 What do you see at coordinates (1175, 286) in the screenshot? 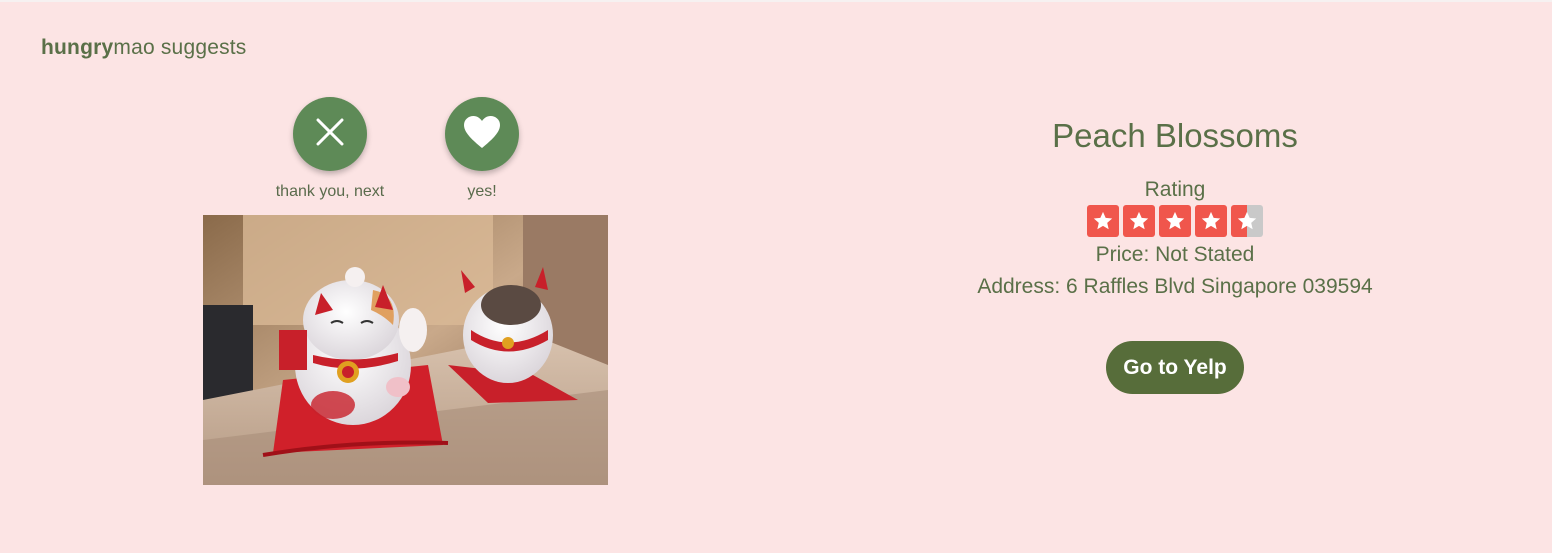
I see `address-text: Address: 6 Raffles Blvd Singapore 039594` at bounding box center [1175, 286].